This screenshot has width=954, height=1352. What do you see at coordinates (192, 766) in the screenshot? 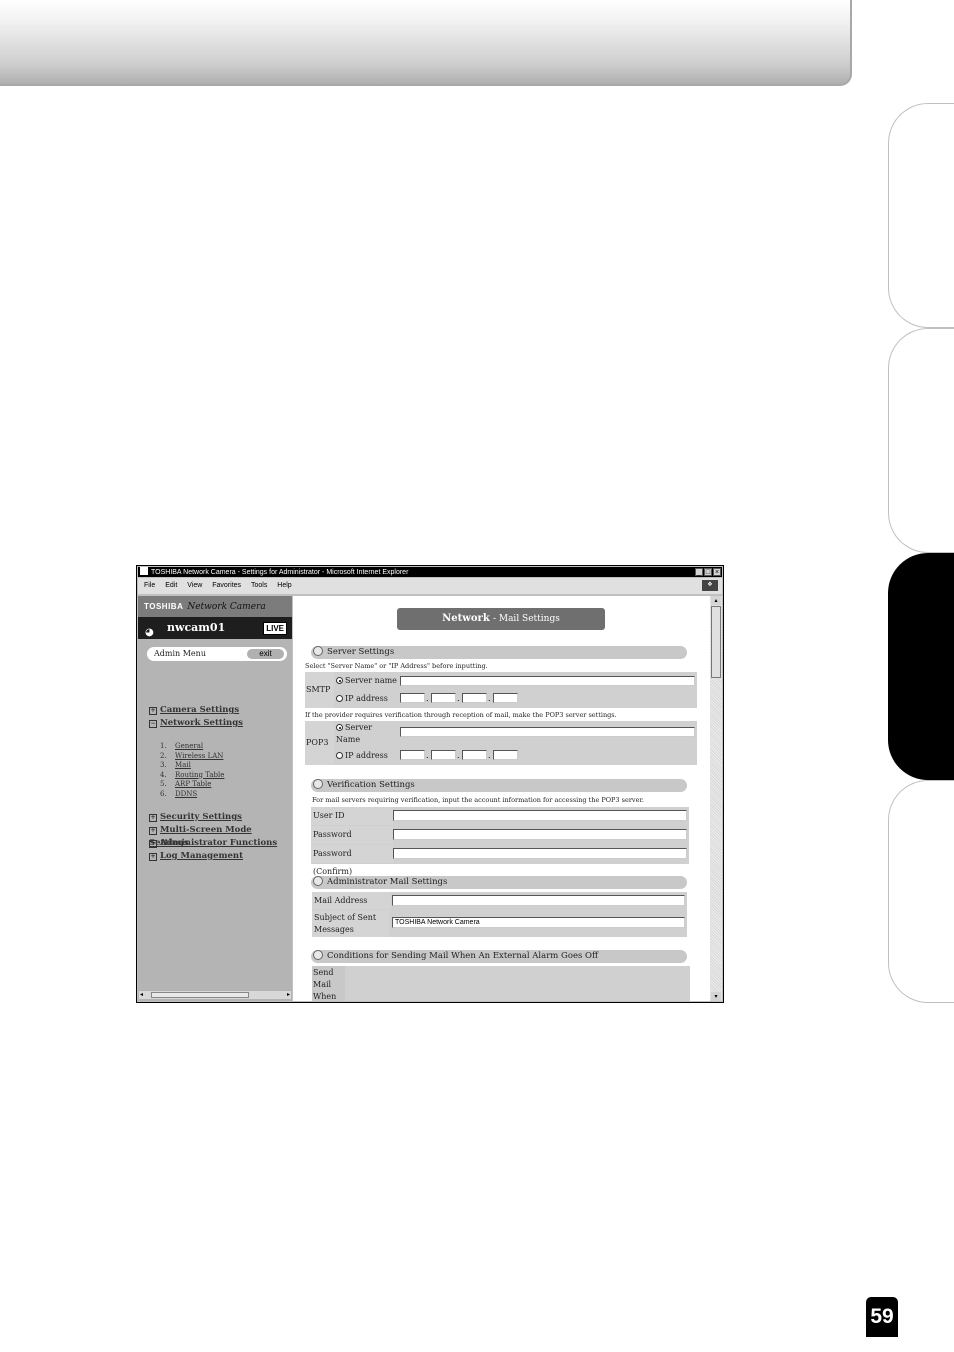
I see `submenu-item-mail: 3. Mail` at bounding box center [192, 766].